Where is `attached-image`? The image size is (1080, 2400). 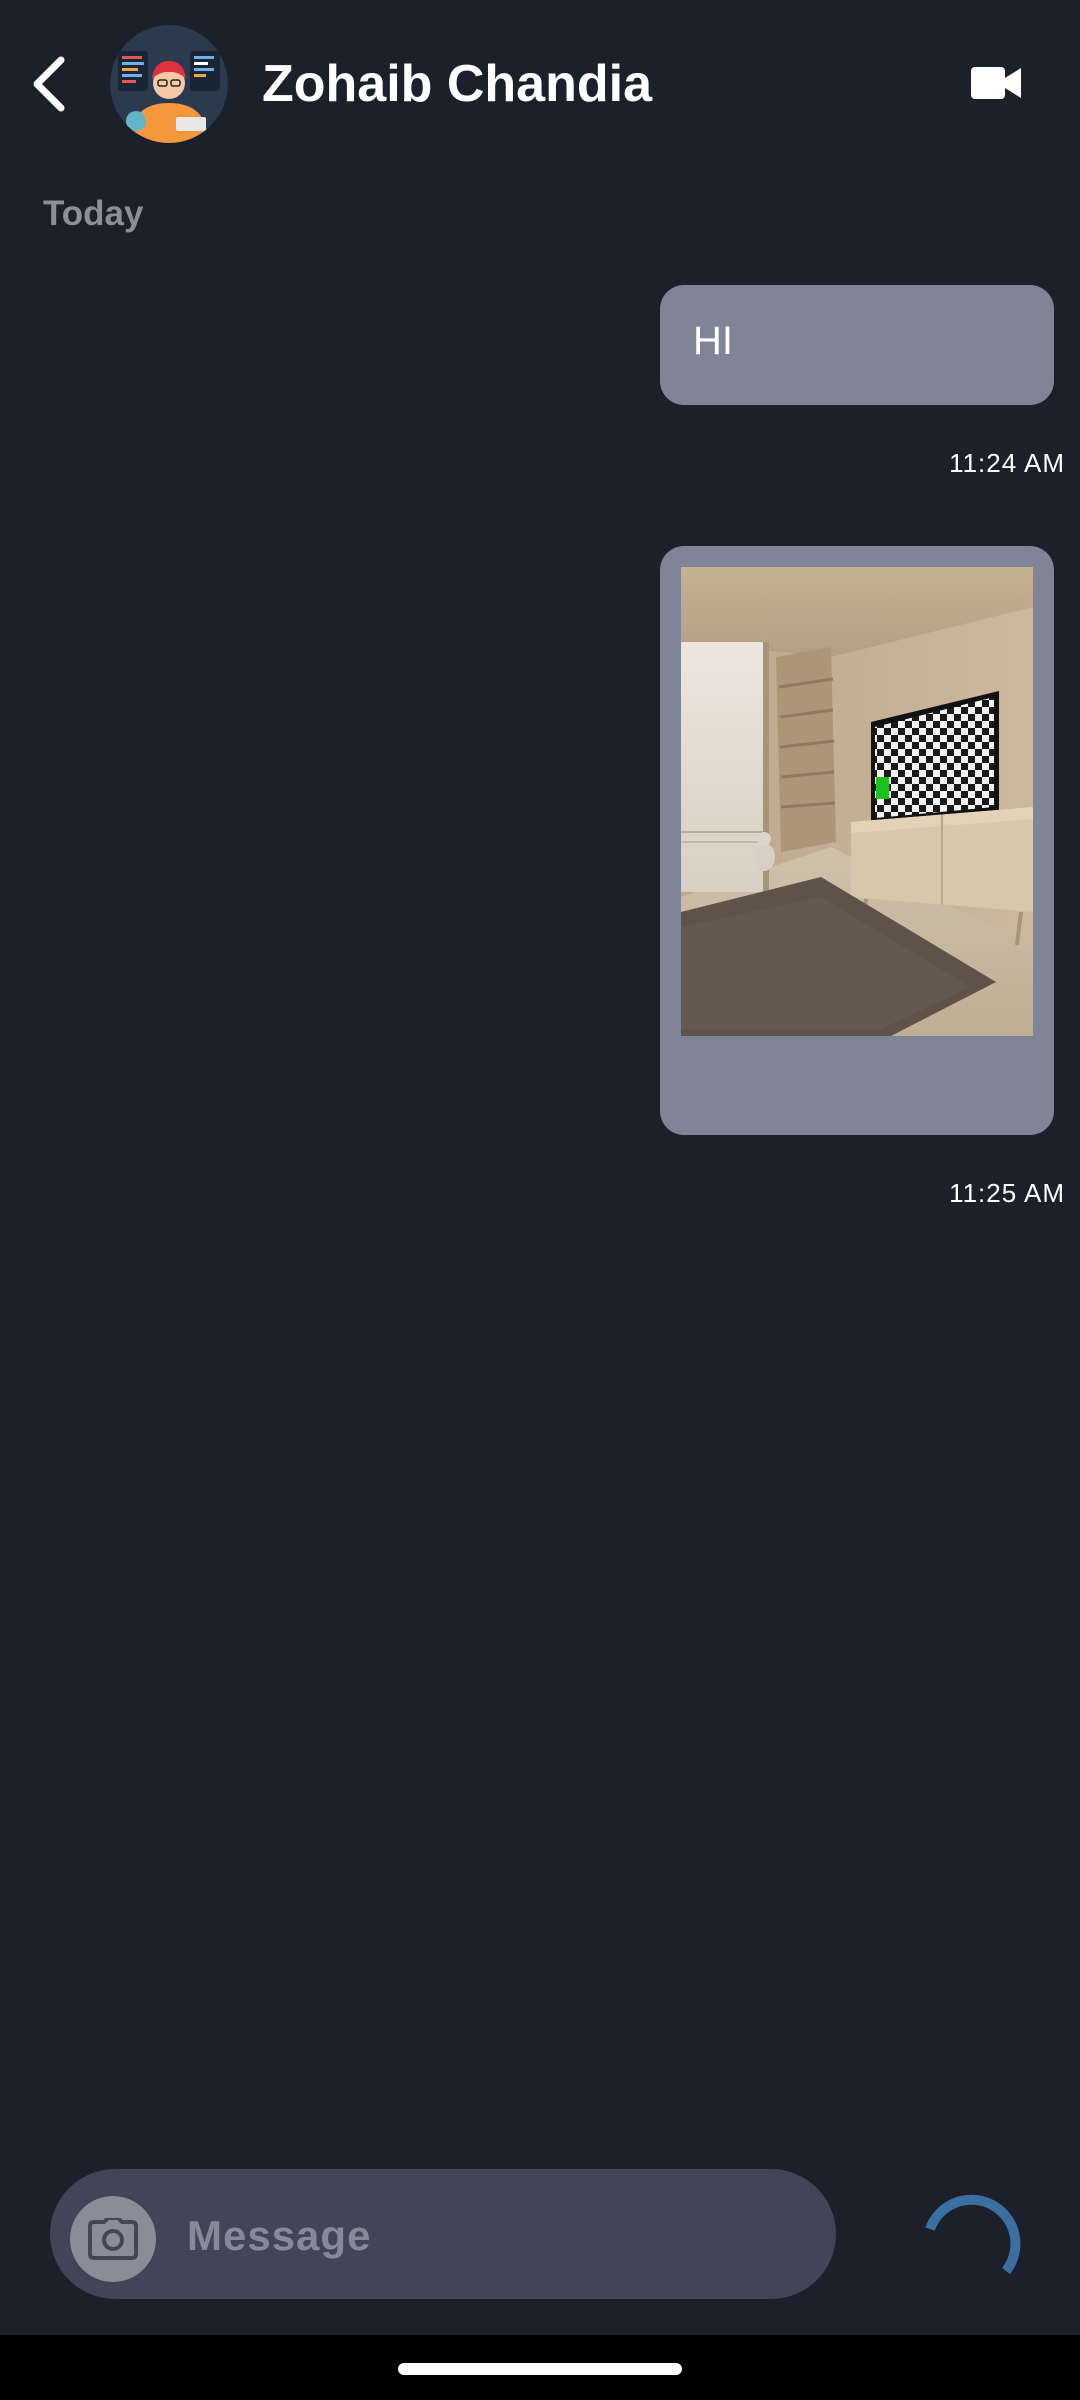 attached-image is located at coordinates (857, 801).